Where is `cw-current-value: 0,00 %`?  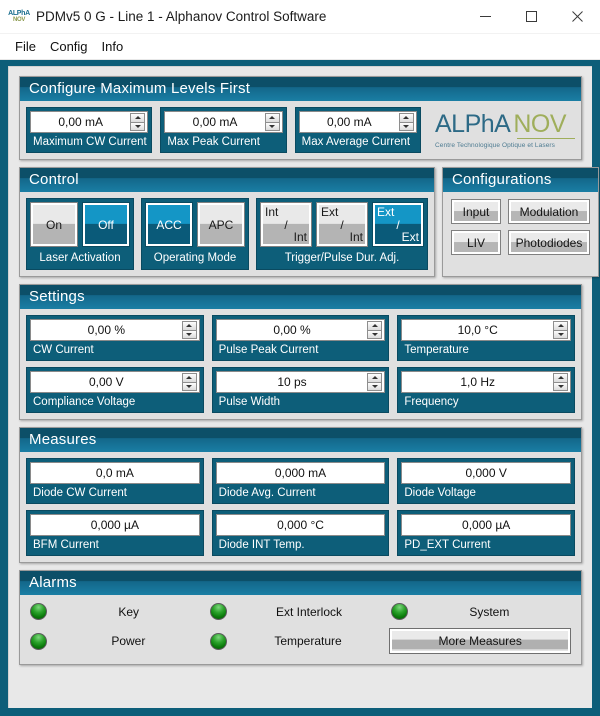
cw-current-value: 0,00 % is located at coordinates (106, 330).